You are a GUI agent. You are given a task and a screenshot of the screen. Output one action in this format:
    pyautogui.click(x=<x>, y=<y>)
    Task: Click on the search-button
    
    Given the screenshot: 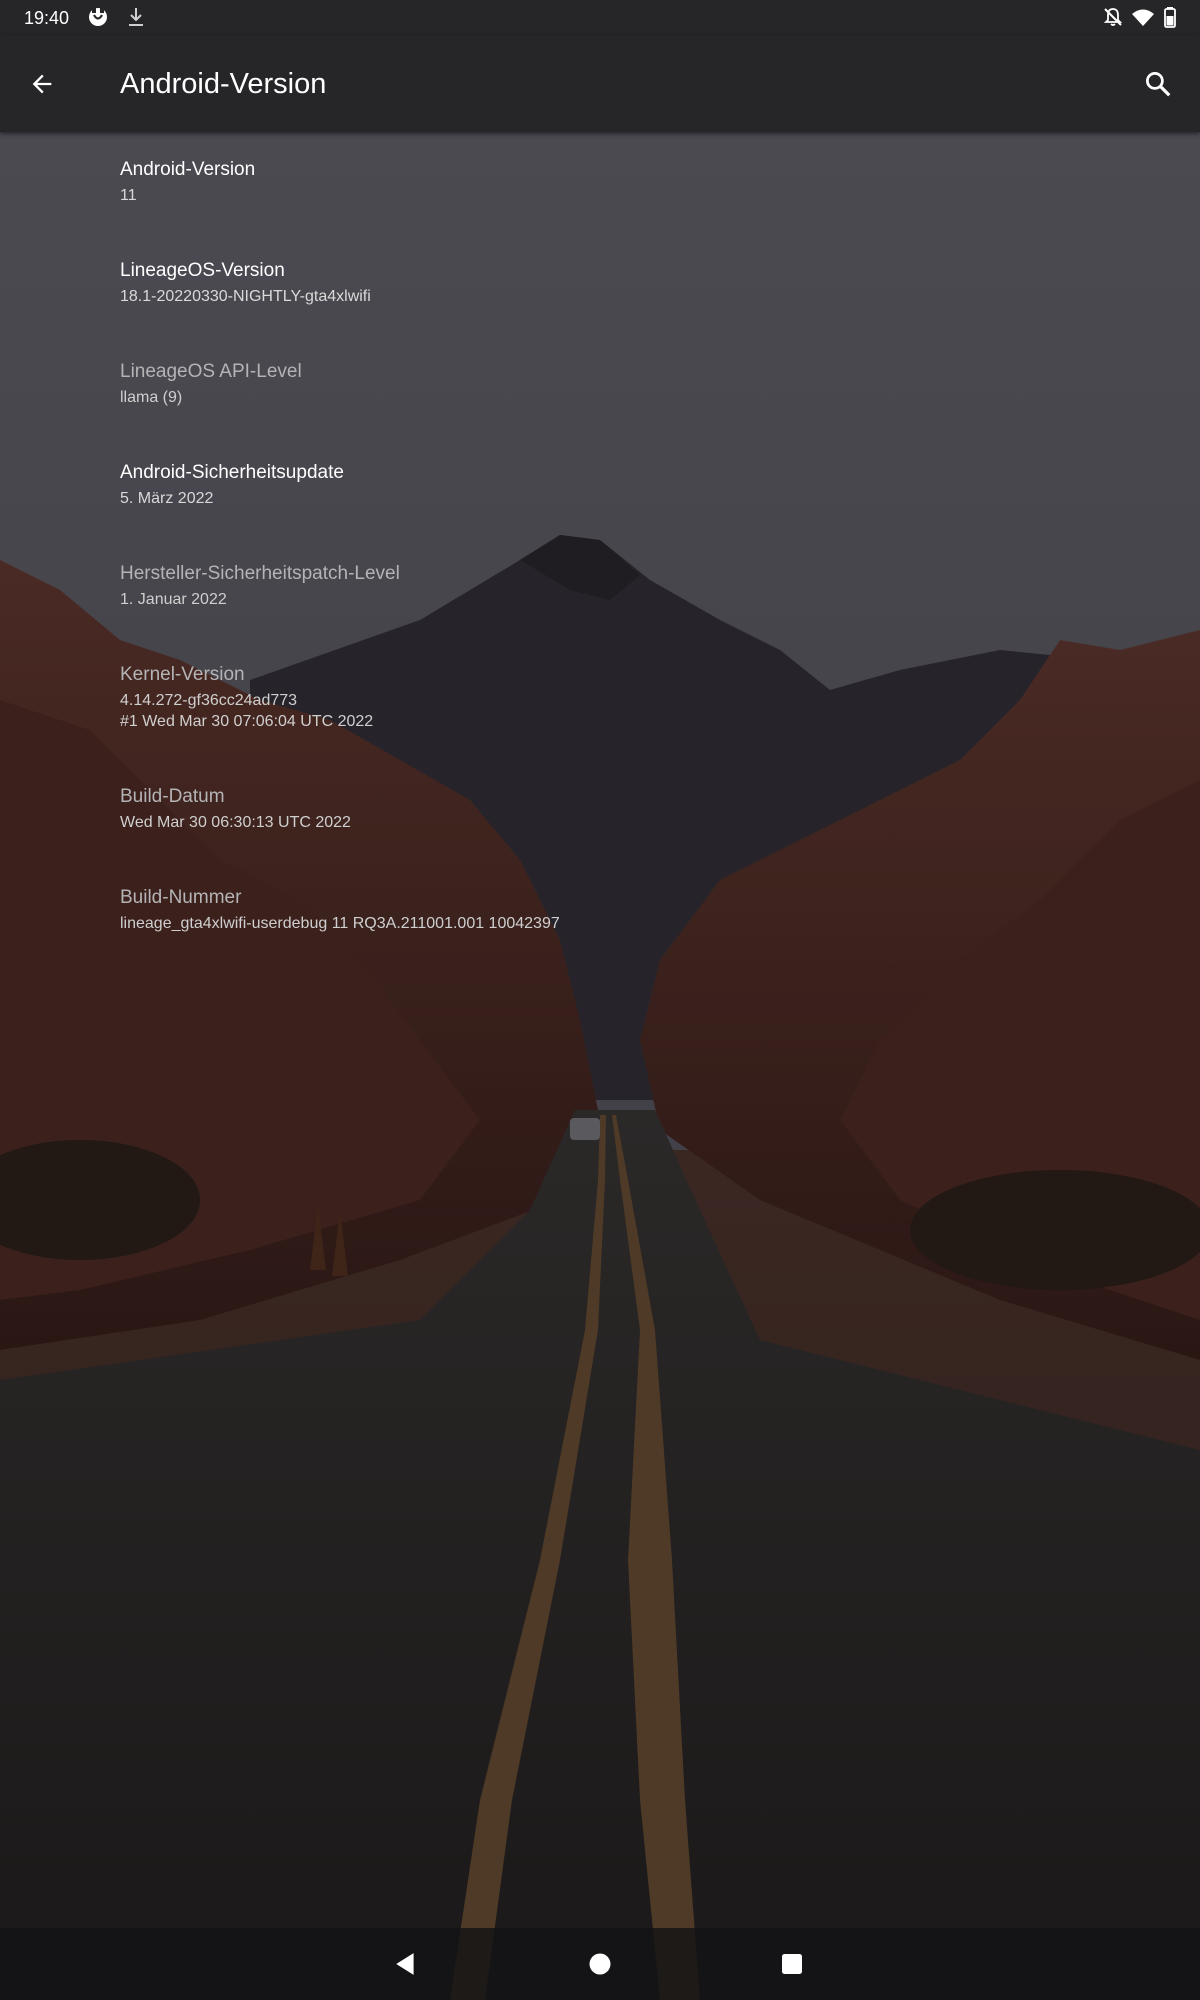 What is the action you would take?
    pyautogui.click(x=1158, y=84)
    